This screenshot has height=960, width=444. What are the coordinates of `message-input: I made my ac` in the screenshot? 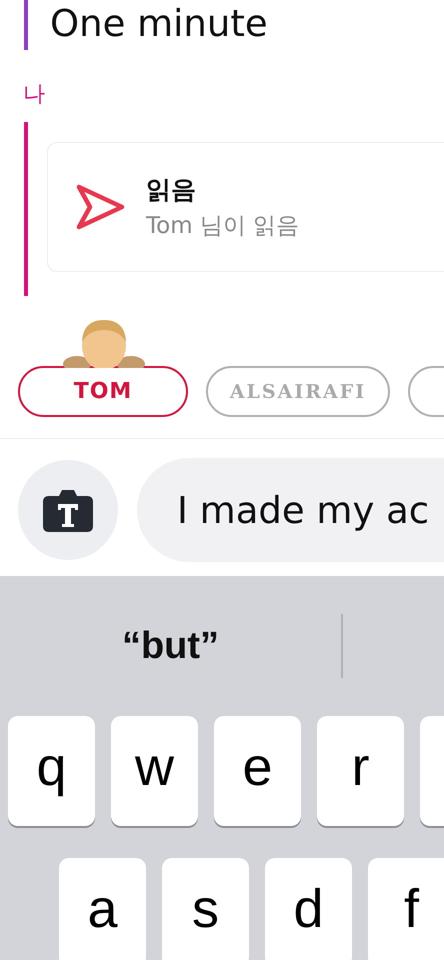 It's located at (290, 510).